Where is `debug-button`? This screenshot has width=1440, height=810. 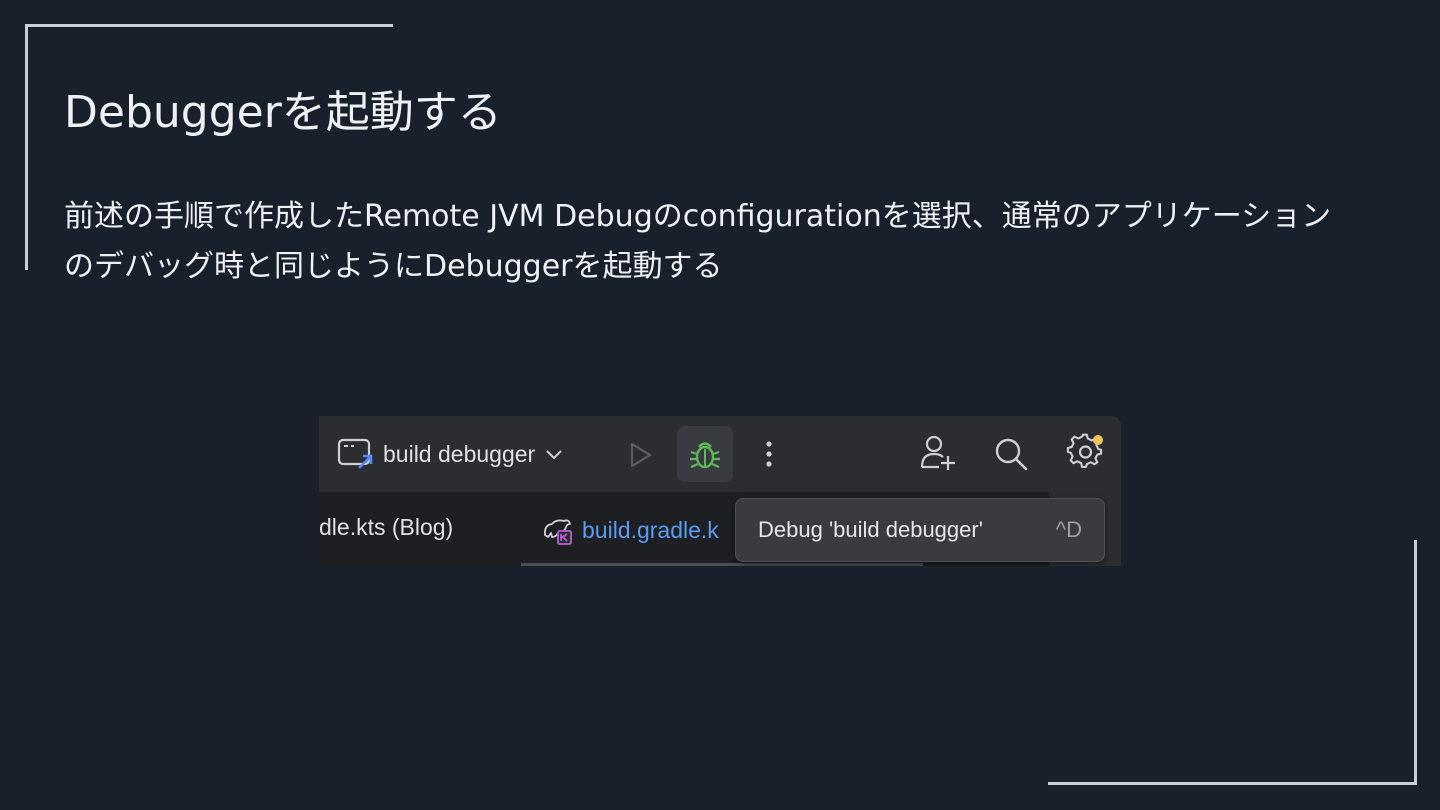
debug-button is located at coordinates (705, 454).